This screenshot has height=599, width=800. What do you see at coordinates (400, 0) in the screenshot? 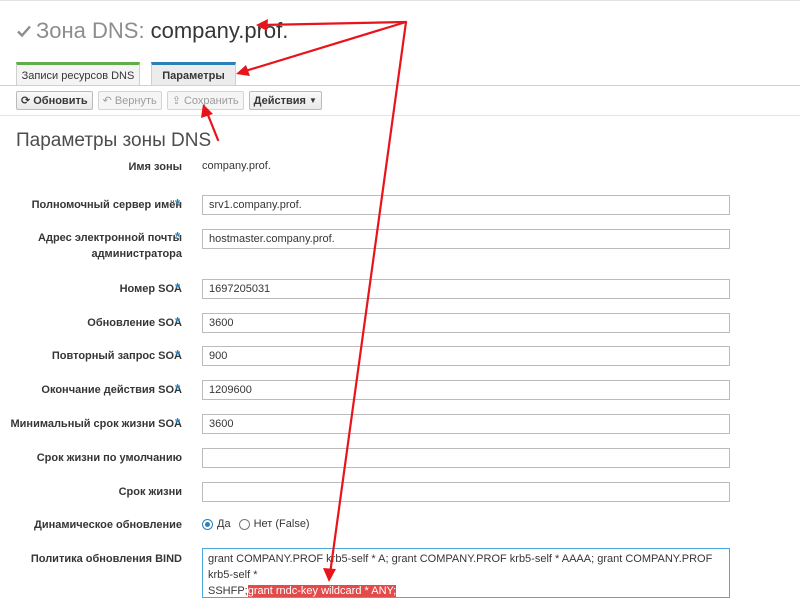
I see `top-divider` at bounding box center [400, 0].